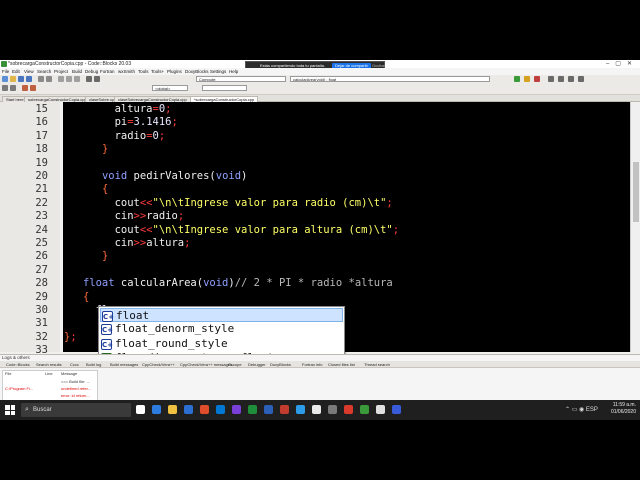 This screenshot has height=480, width=640. What do you see at coordinates (172, 409) in the screenshot?
I see `file-explorer-icon` at bounding box center [172, 409].